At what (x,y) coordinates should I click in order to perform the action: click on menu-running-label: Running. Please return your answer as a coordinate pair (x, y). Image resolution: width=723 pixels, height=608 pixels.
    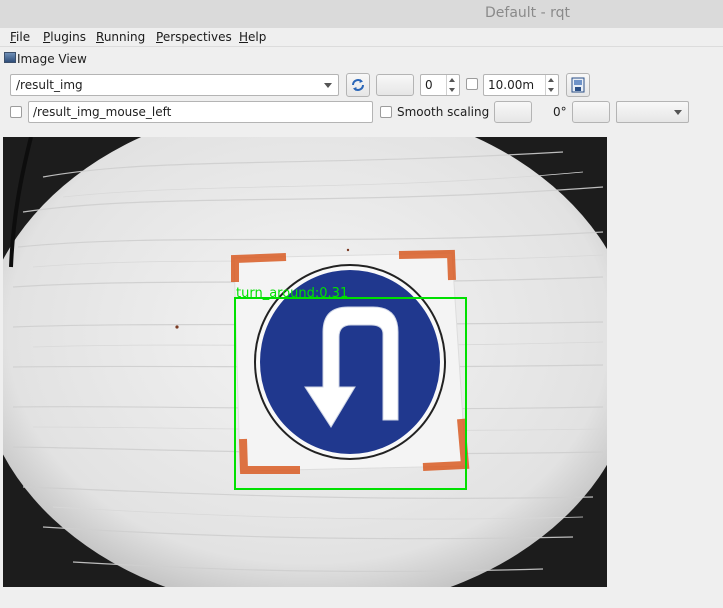
    Looking at the image, I should click on (121, 37).